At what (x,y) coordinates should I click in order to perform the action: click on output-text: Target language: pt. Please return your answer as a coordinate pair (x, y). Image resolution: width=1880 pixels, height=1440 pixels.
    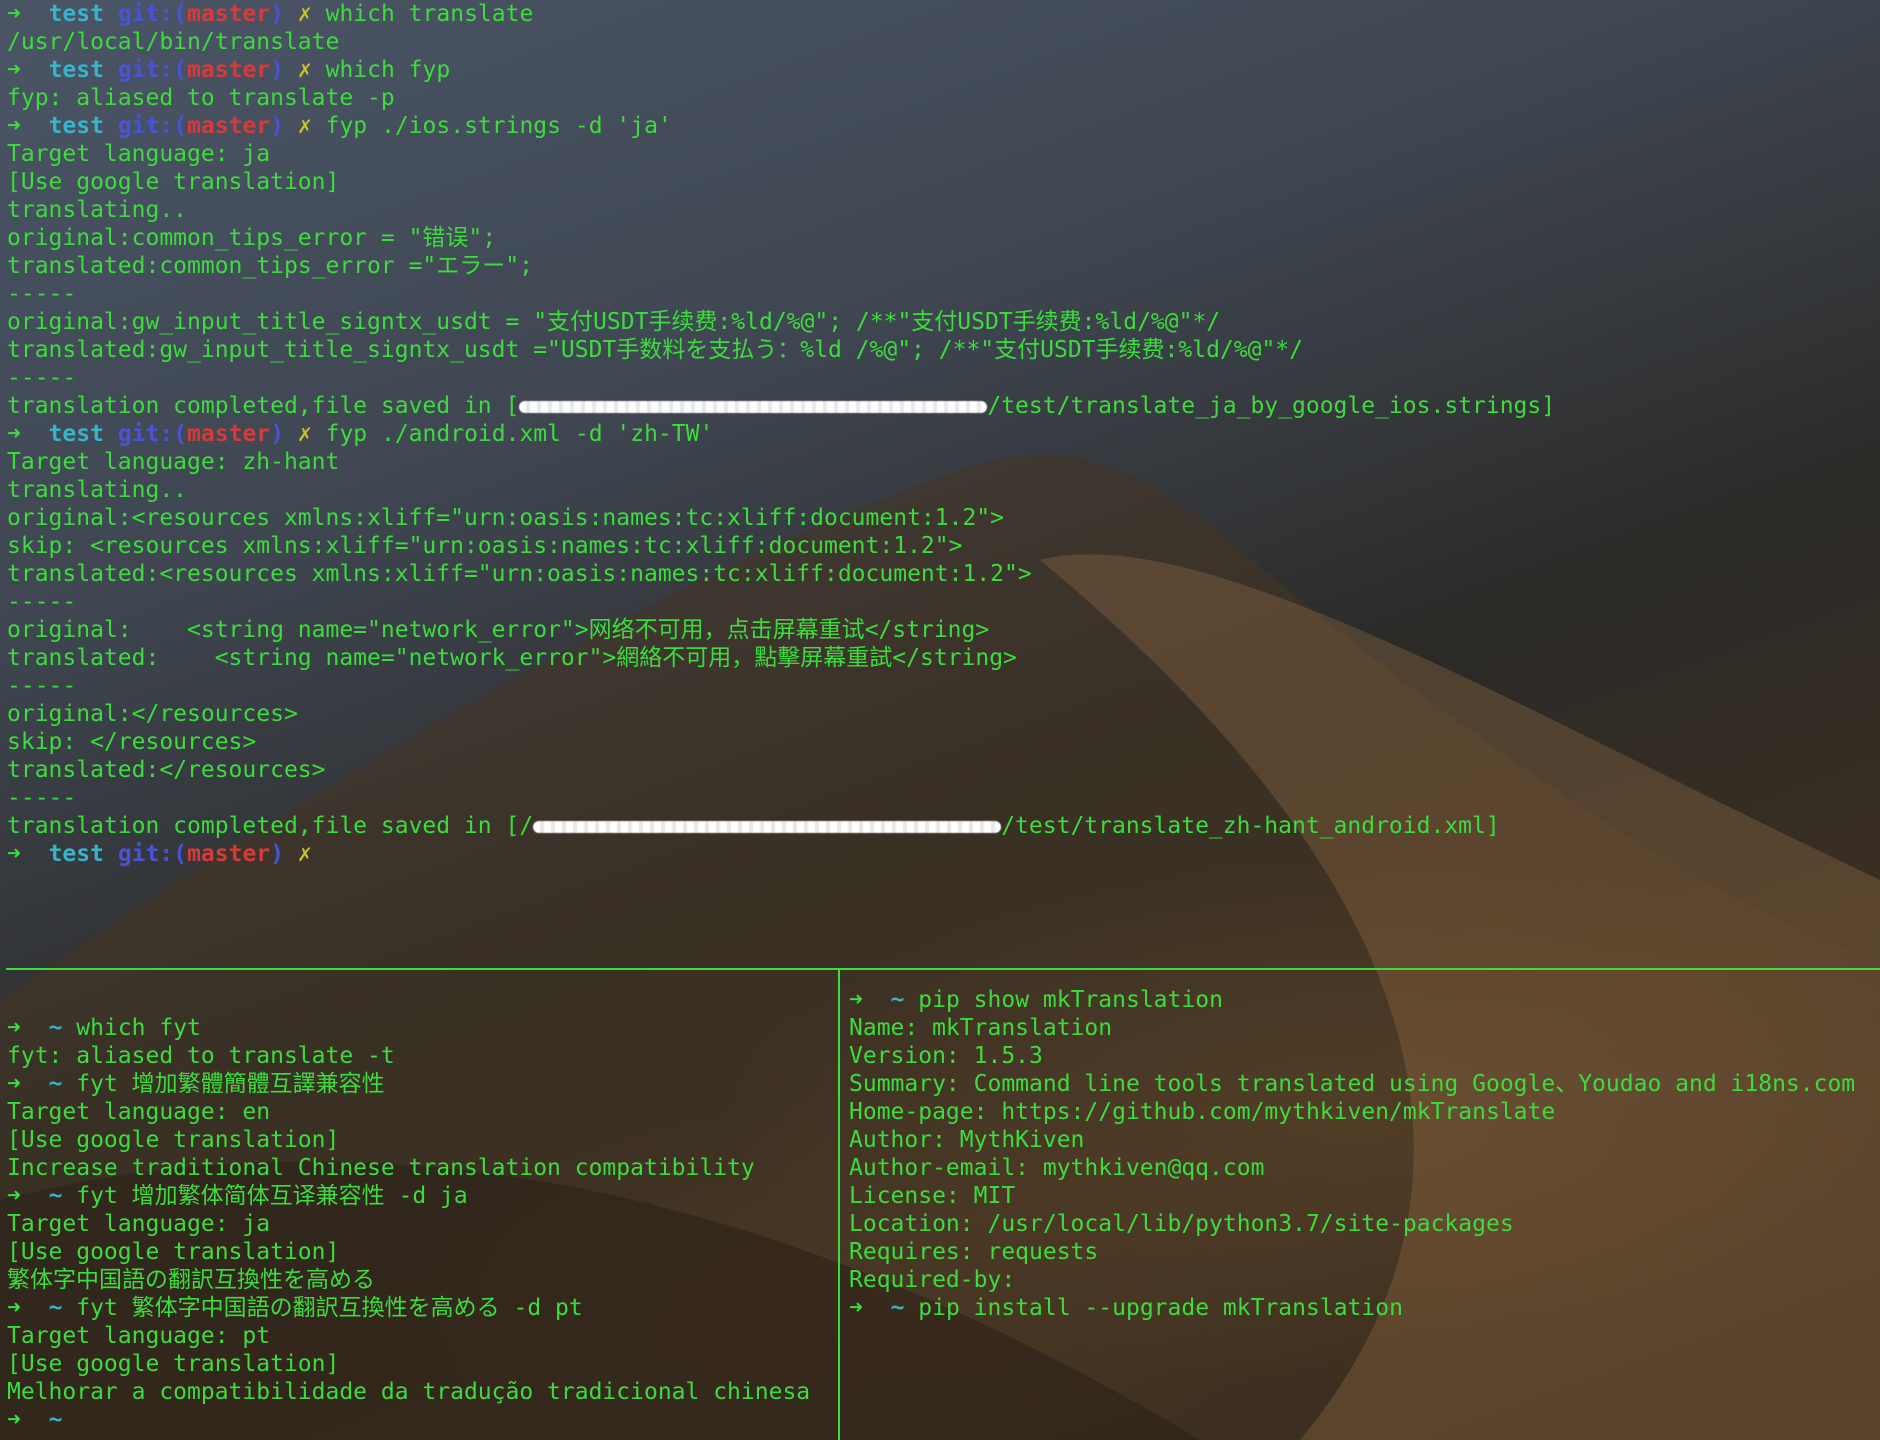
    Looking at the image, I should click on (139, 1336).